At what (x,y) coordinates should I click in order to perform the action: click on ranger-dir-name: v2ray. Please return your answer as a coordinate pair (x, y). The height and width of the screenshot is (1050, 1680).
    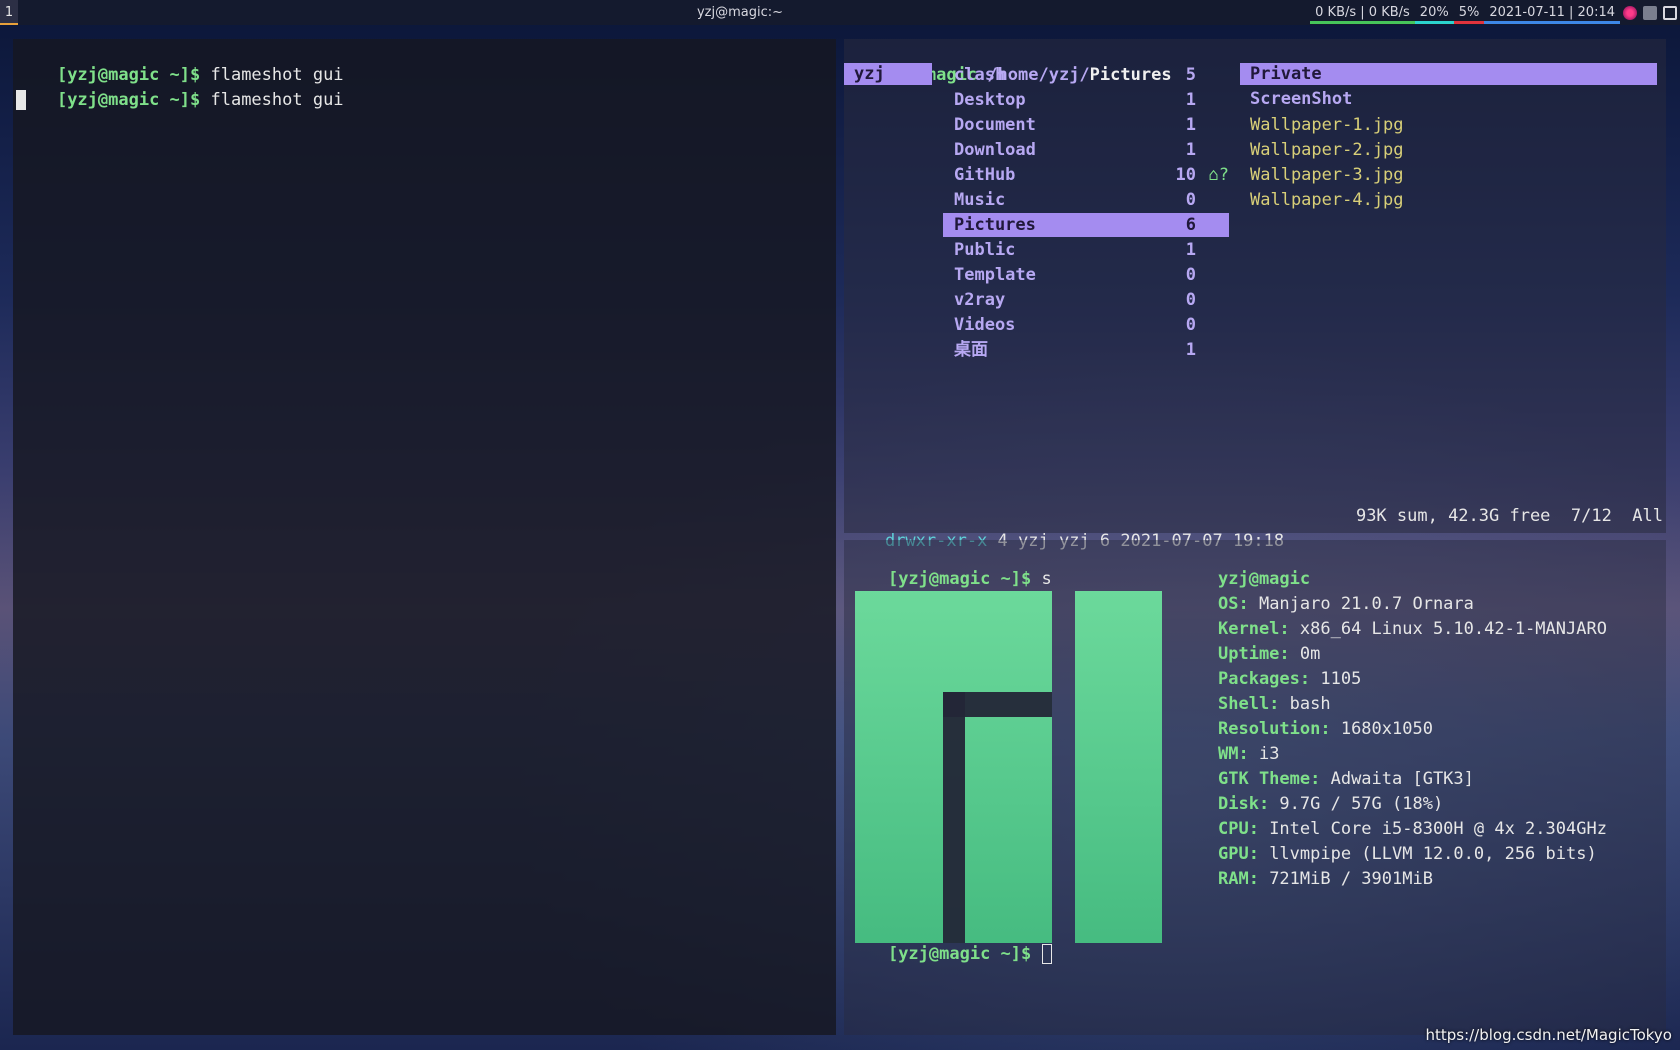
    Looking at the image, I should click on (980, 300).